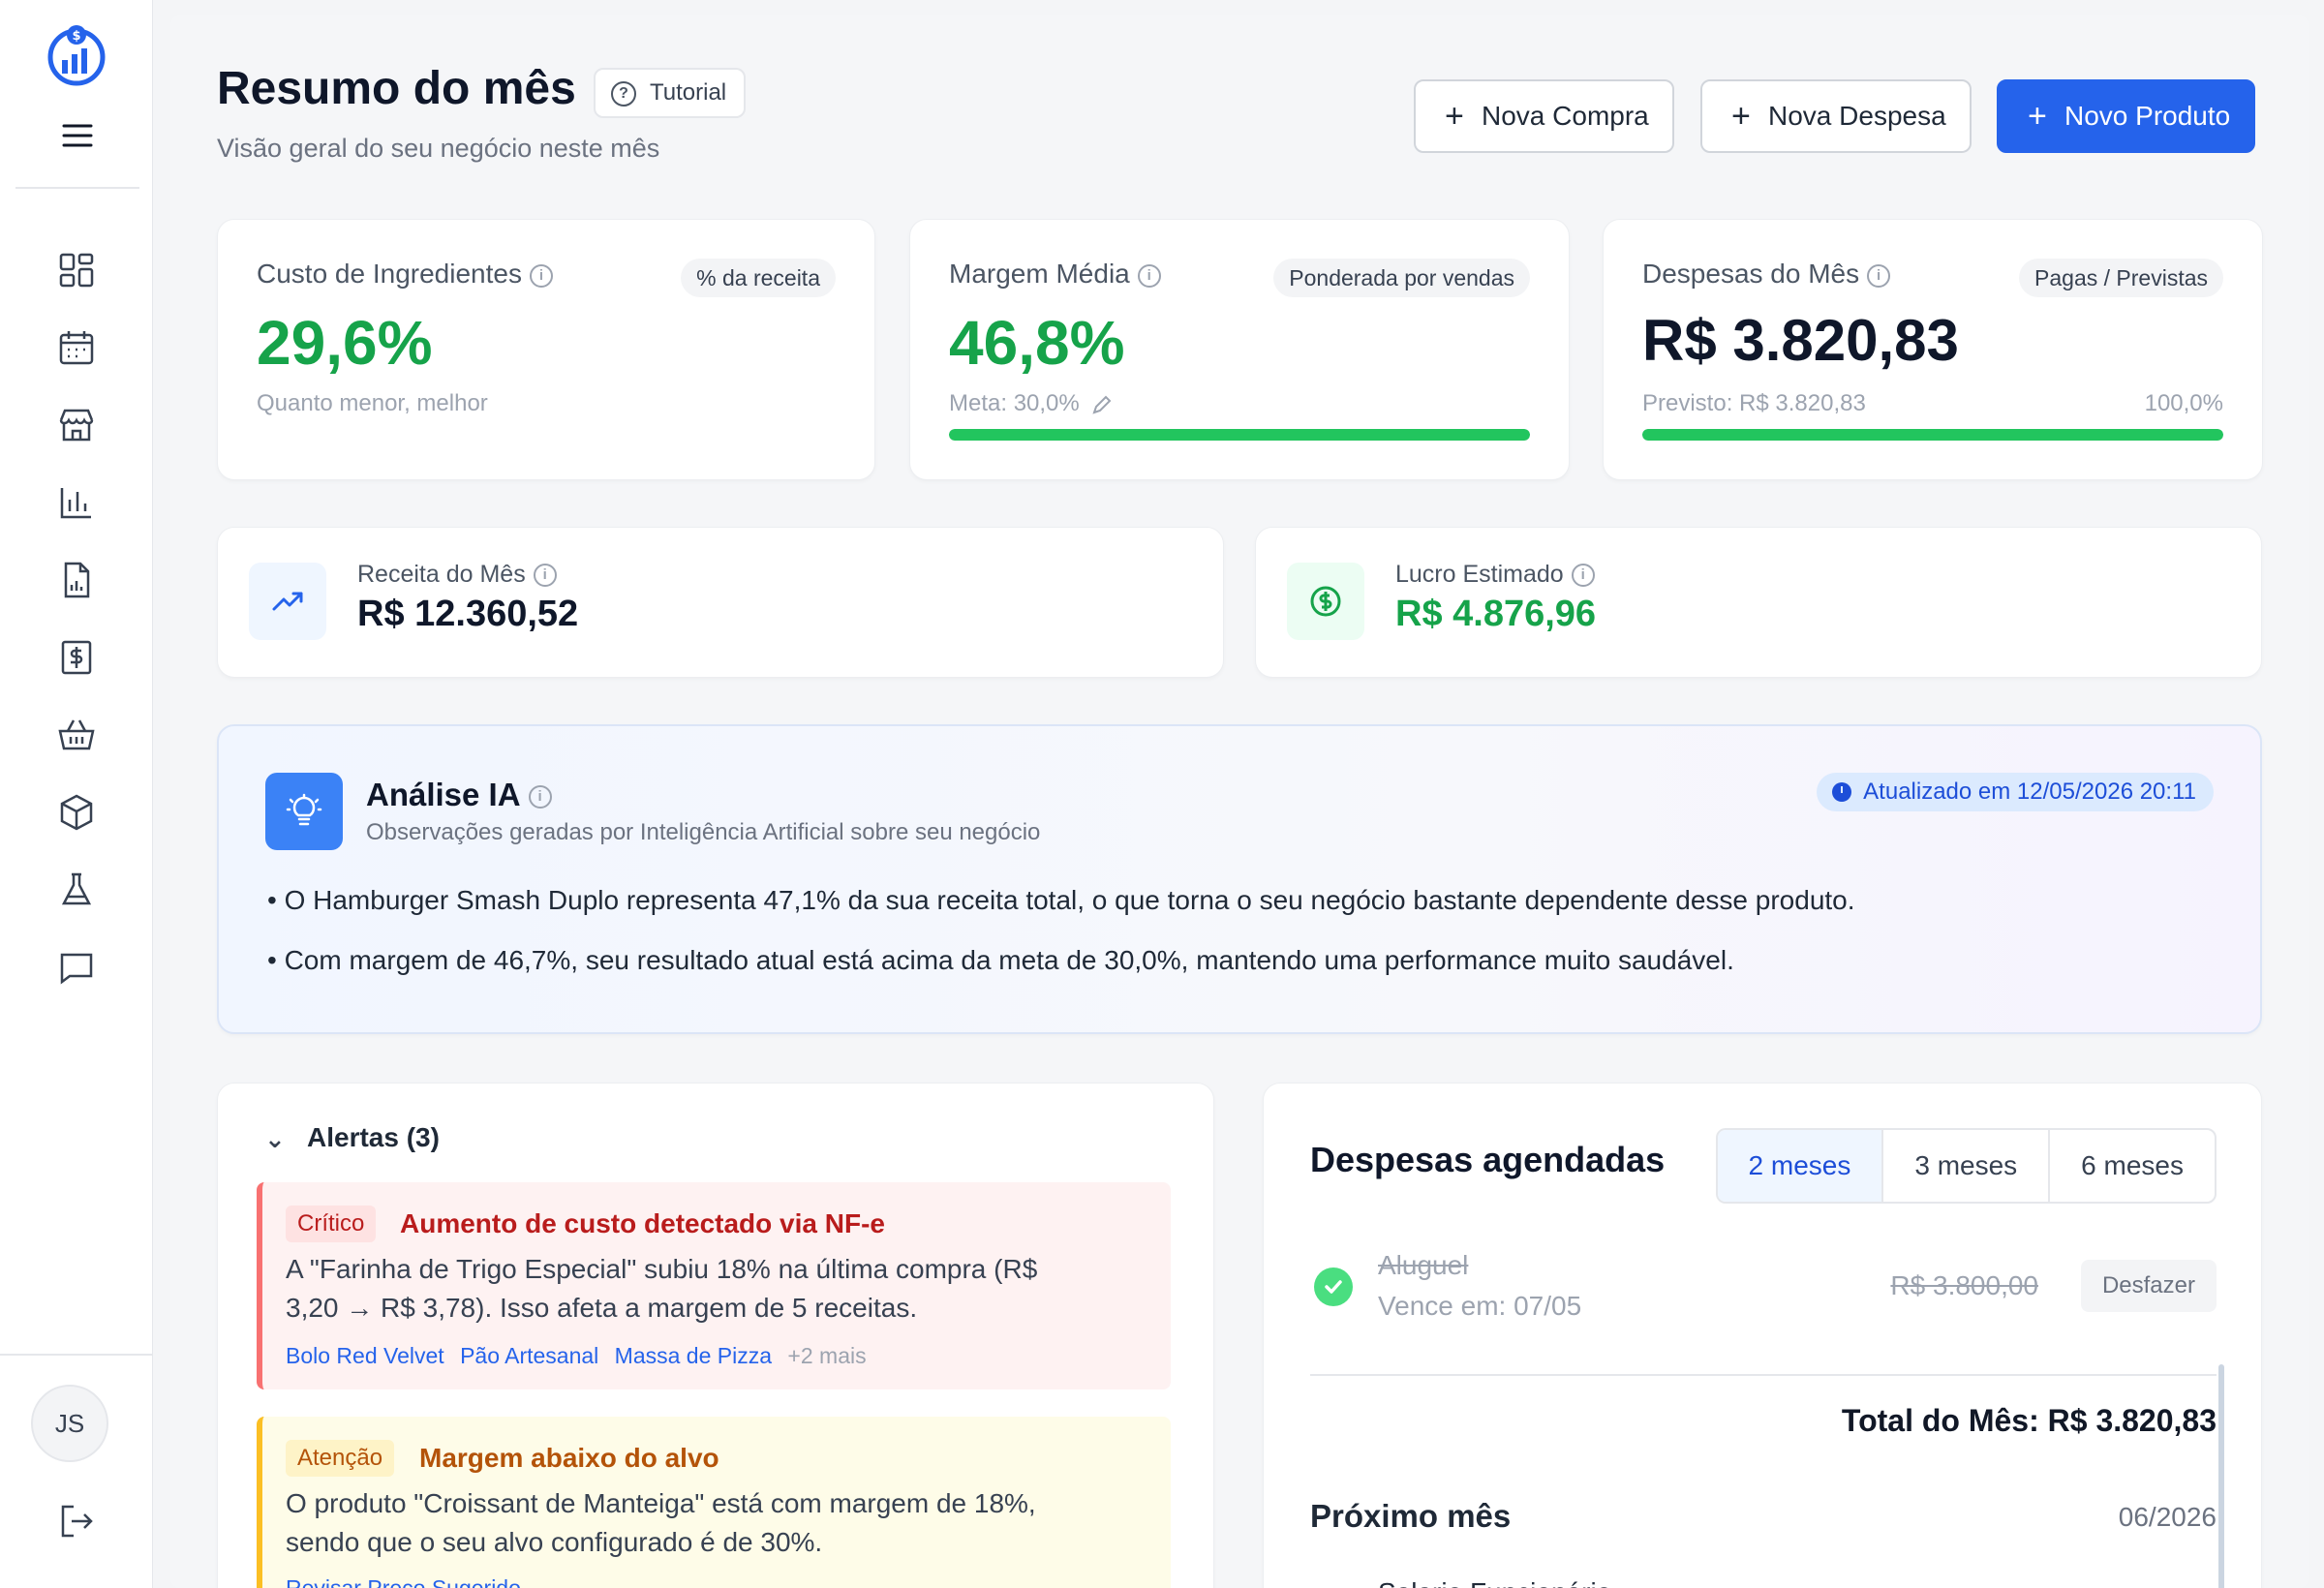  I want to click on margin-progress-fill, so click(1240, 435).